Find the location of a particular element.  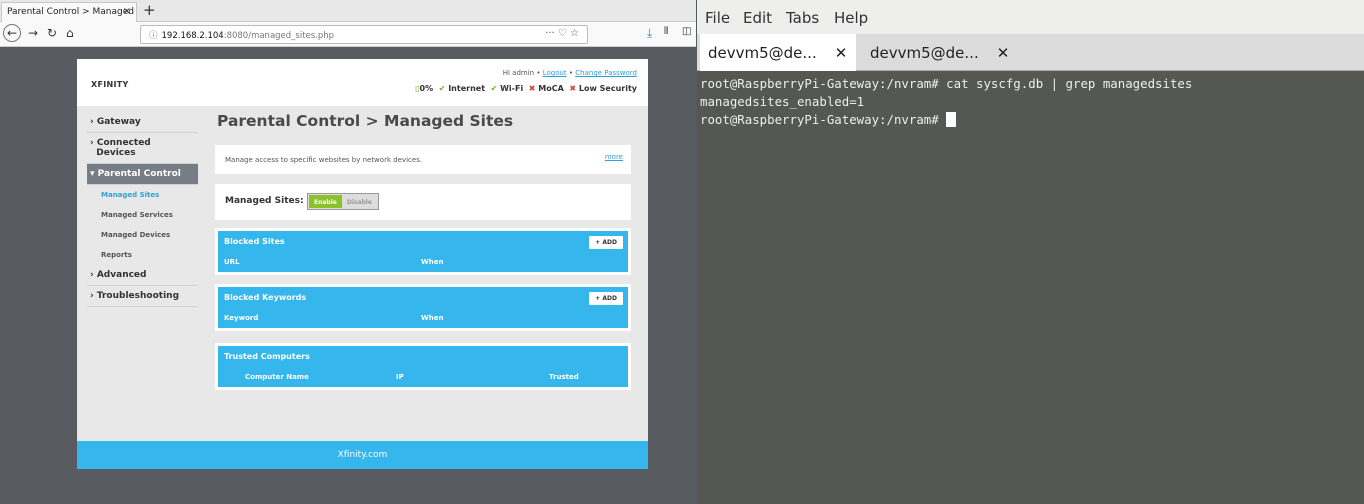

disable-button: Disable is located at coordinates (359, 201).